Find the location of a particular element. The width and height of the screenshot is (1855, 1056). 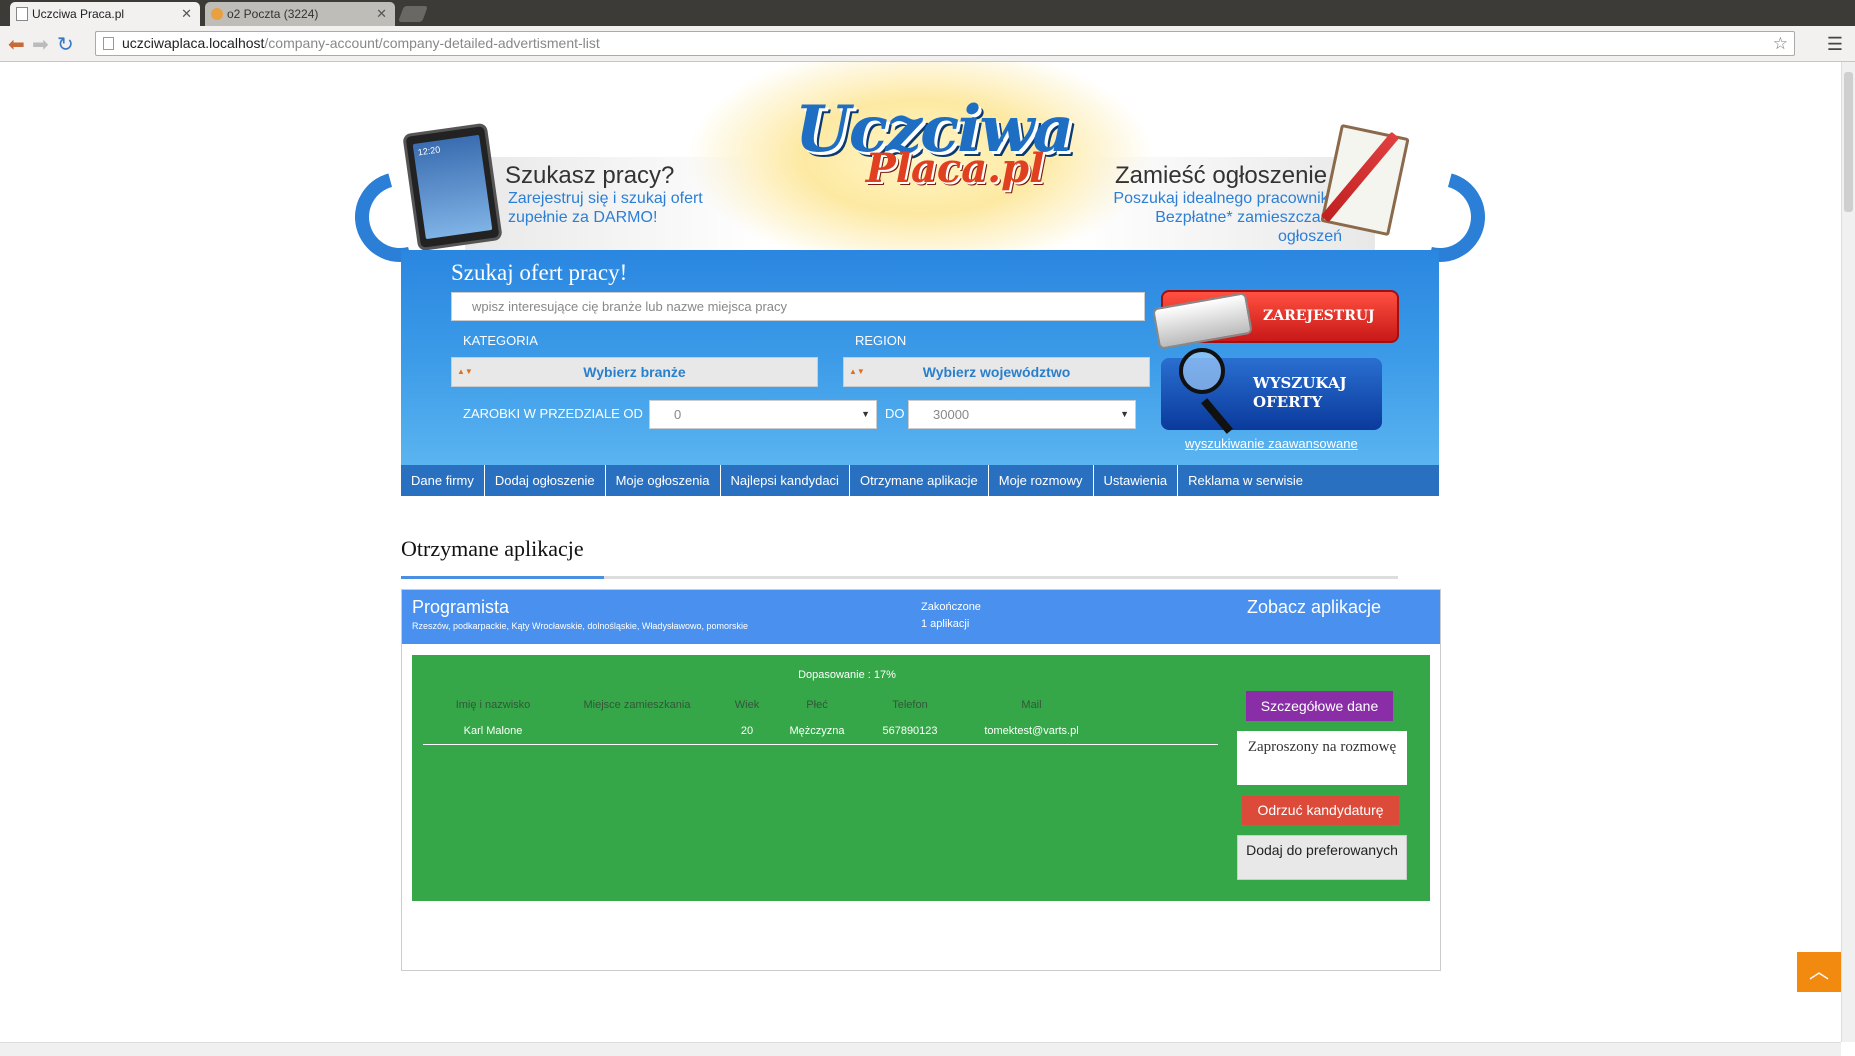

browser-menu-icon: ☰ is located at coordinates (1835, 44).